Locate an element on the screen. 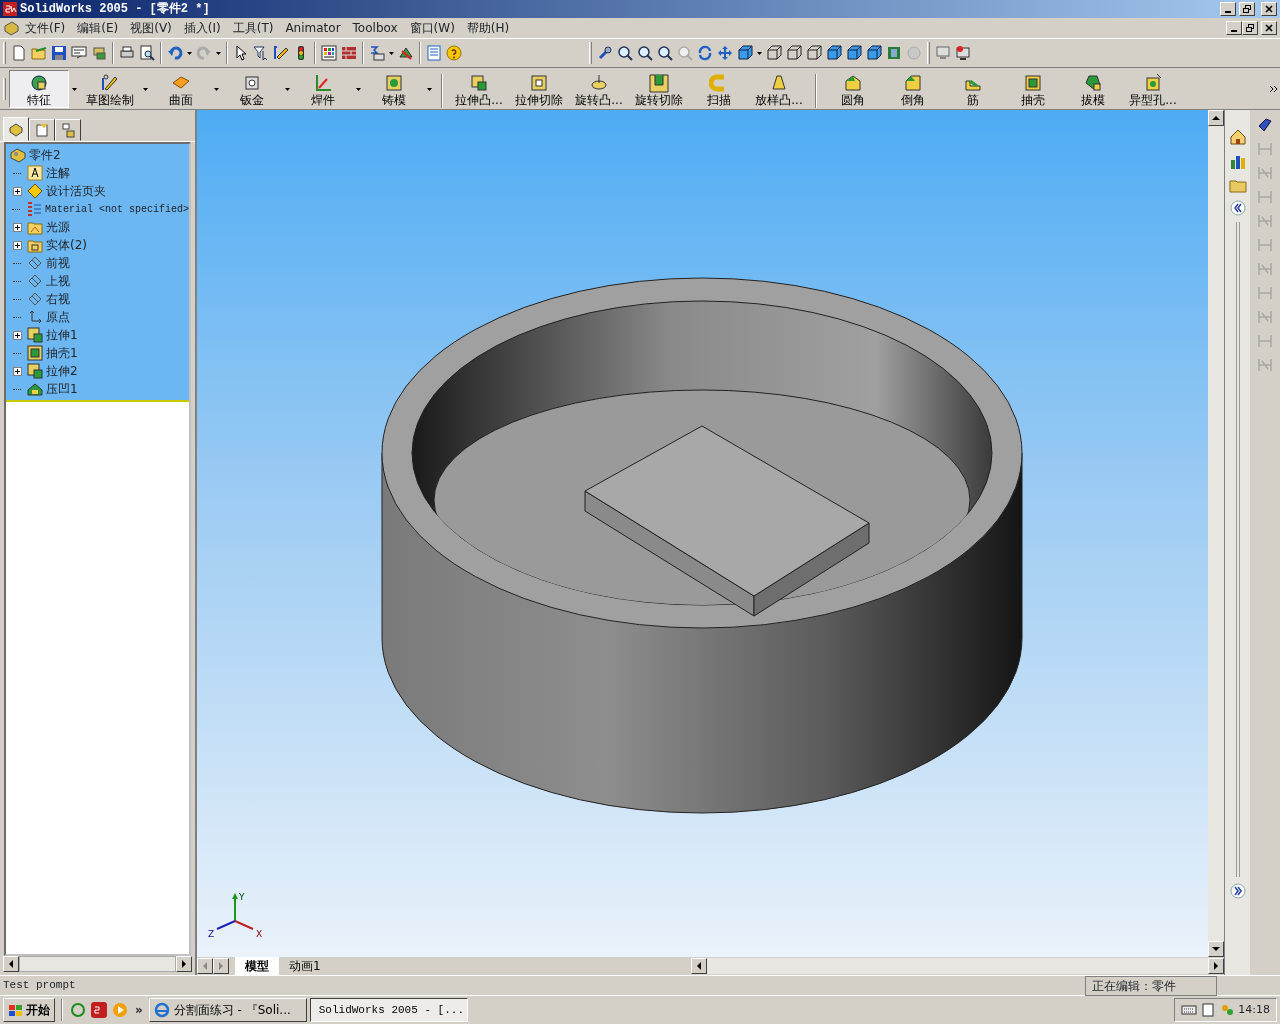  tree-item: 拉伸1 is located at coordinates (51, 335).